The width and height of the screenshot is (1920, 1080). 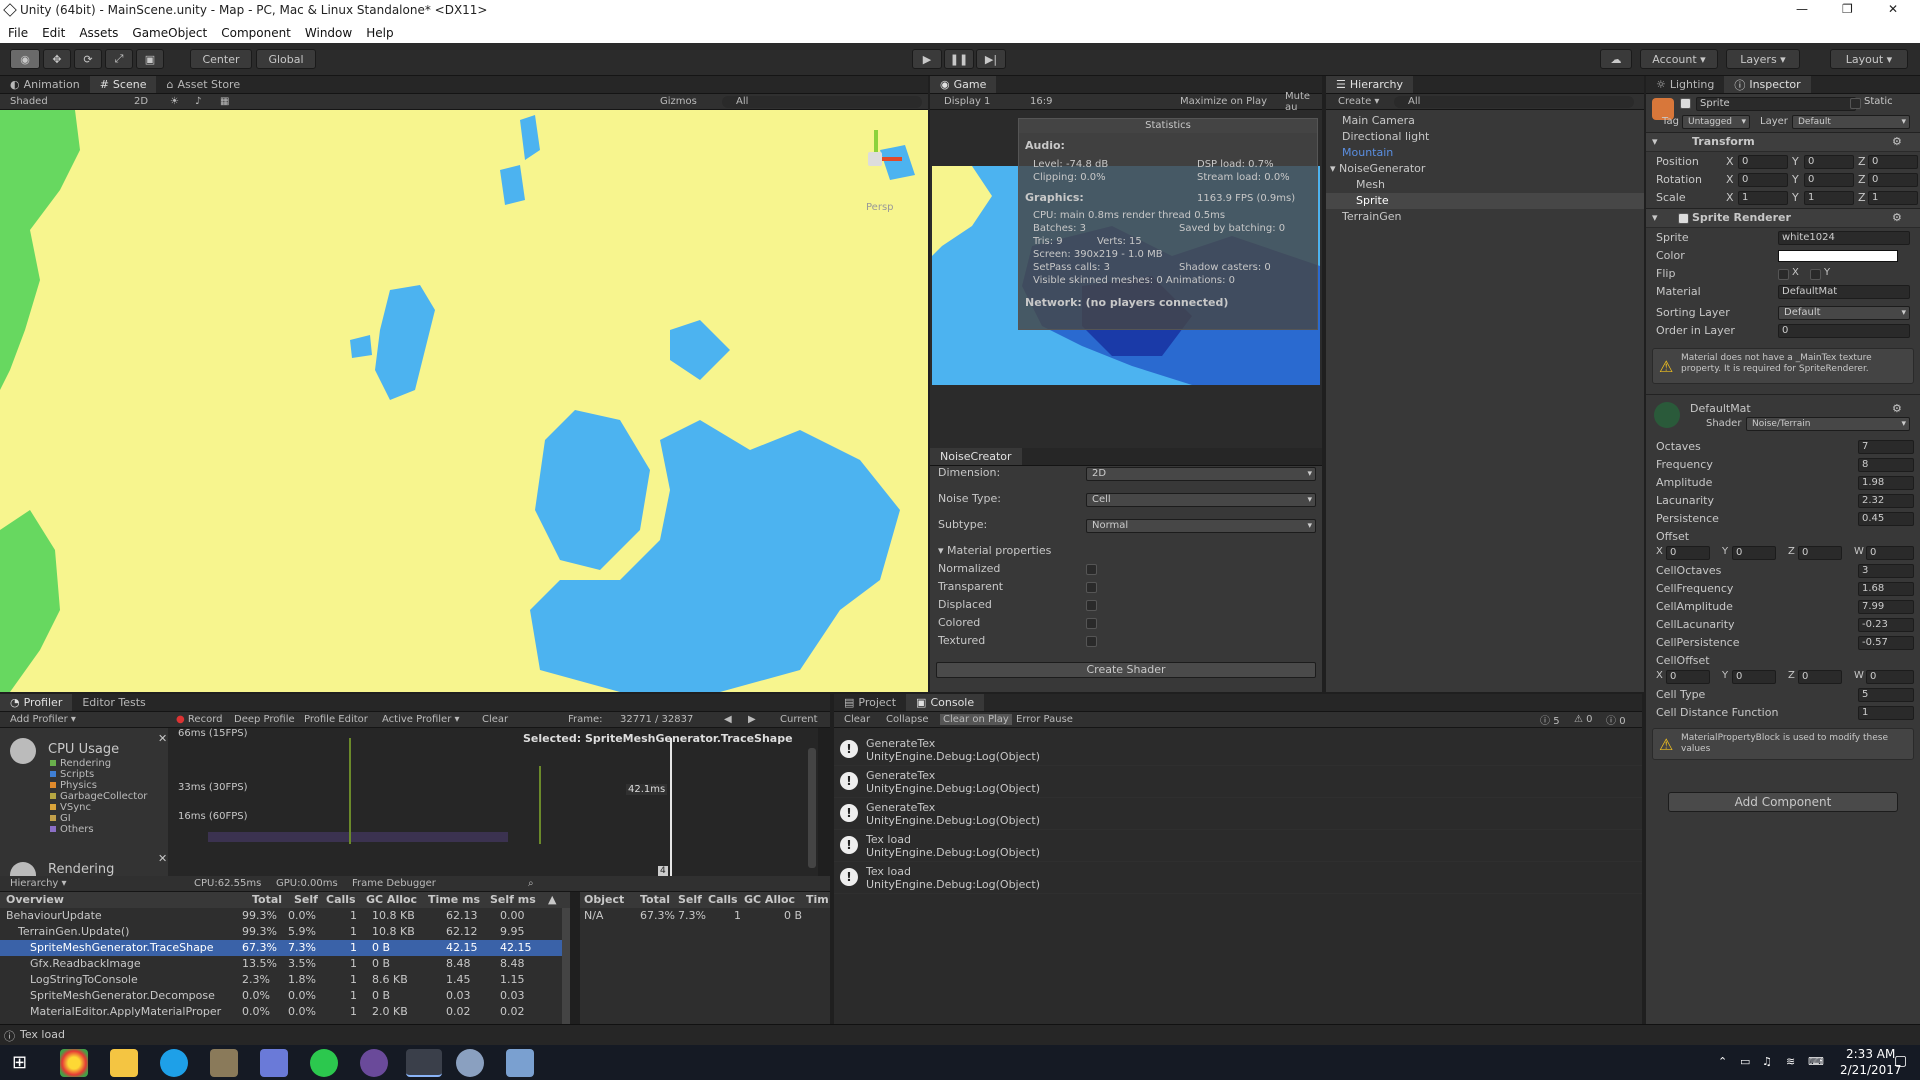 I want to click on table-row: Gfx.ReadbackImage 13.5% 3.5% 1 0 B 8.48 8.48, so click(x=285, y=964).